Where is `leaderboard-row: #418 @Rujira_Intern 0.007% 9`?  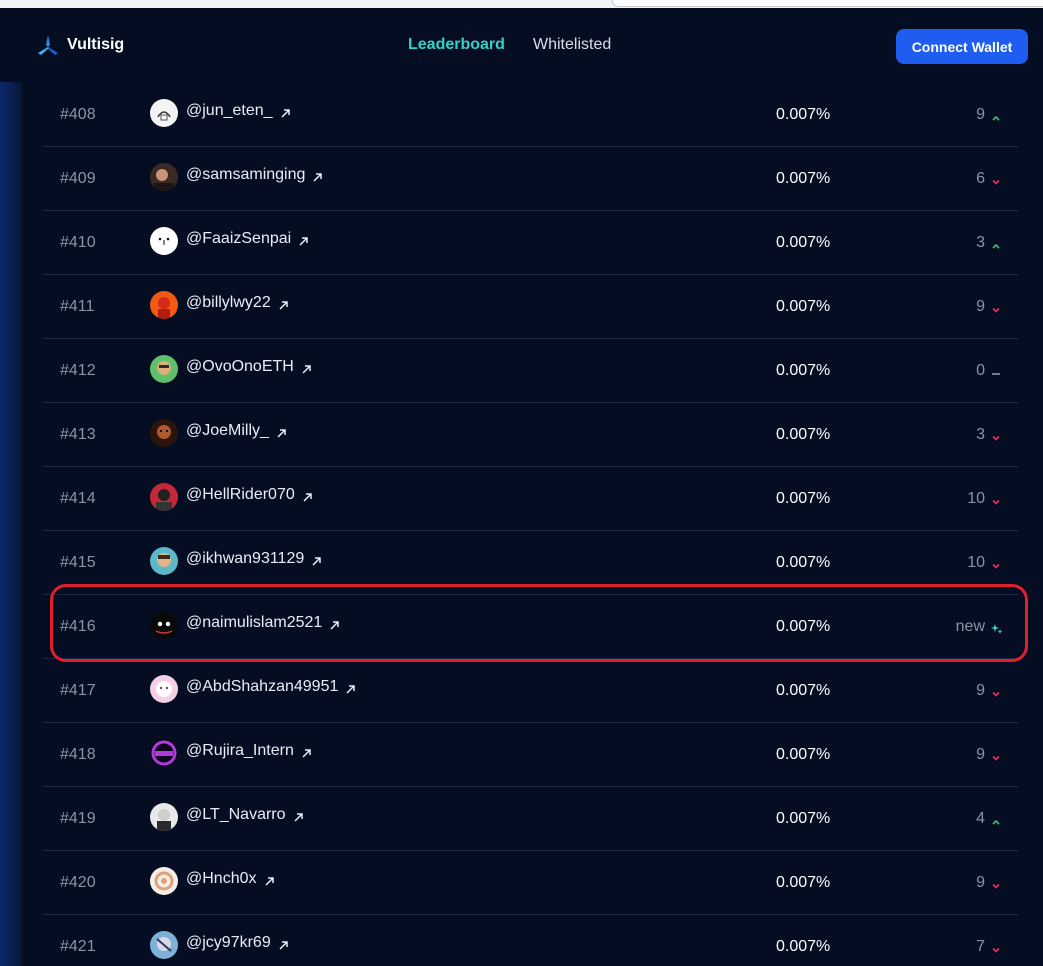 leaderboard-row: #418 @Rujira_Intern 0.007% 9 is located at coordinates (530, 754).